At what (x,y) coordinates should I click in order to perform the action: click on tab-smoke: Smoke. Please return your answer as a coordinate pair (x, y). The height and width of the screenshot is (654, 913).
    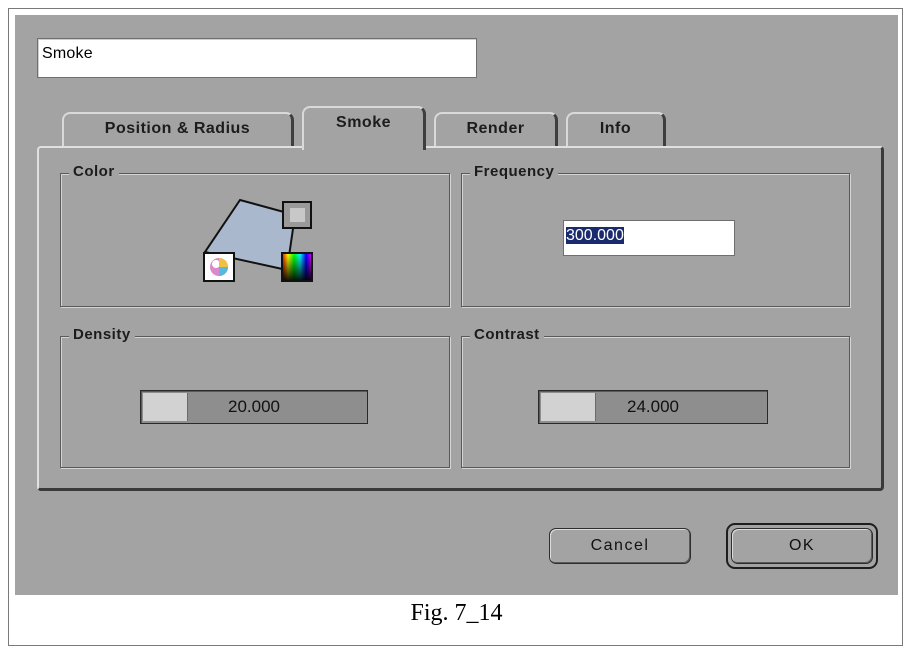
    Looking at the image, I should click on (364, 128).